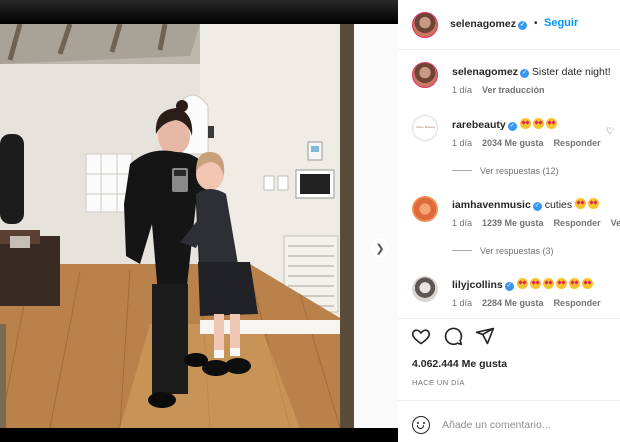 This screenshot has height=442, width=620. Describe the element at coordinates (453, 336) in the screenshot. I see `comment-icon` at that location.